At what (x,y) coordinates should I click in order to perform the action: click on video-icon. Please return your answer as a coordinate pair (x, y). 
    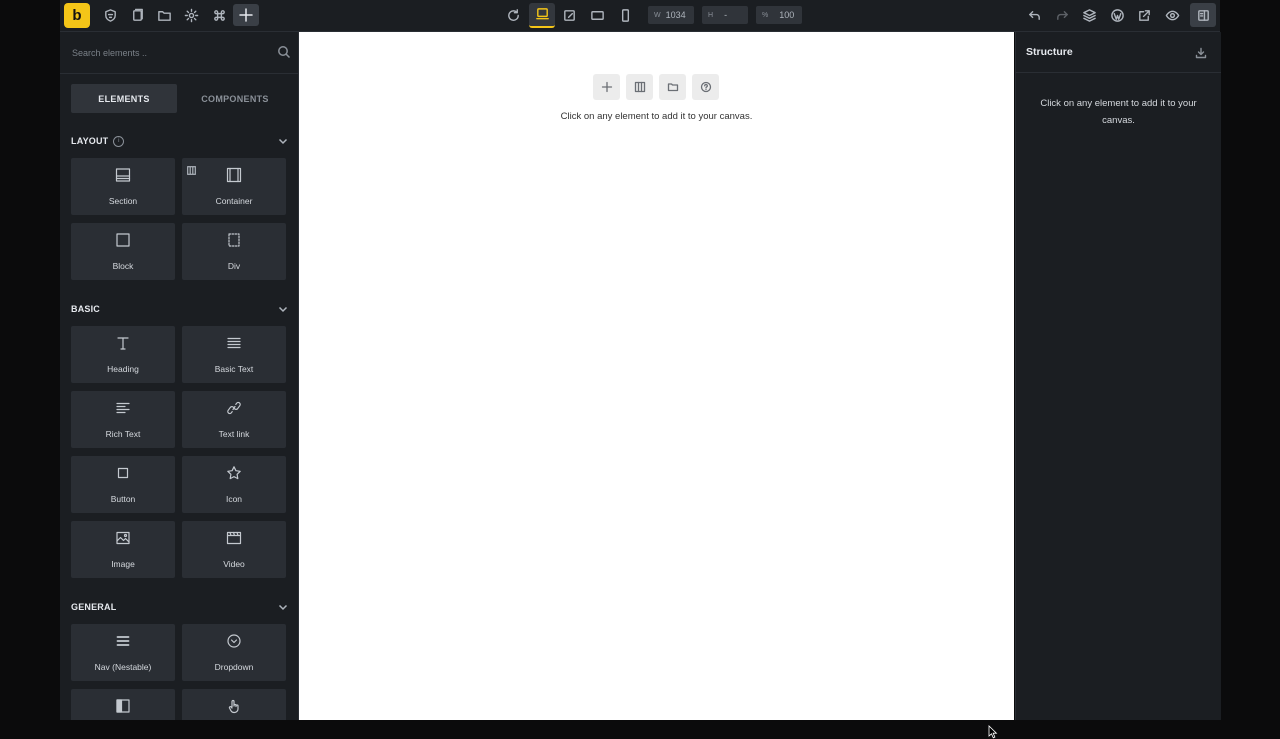
    Looking at the image, I should click on (234, 538).